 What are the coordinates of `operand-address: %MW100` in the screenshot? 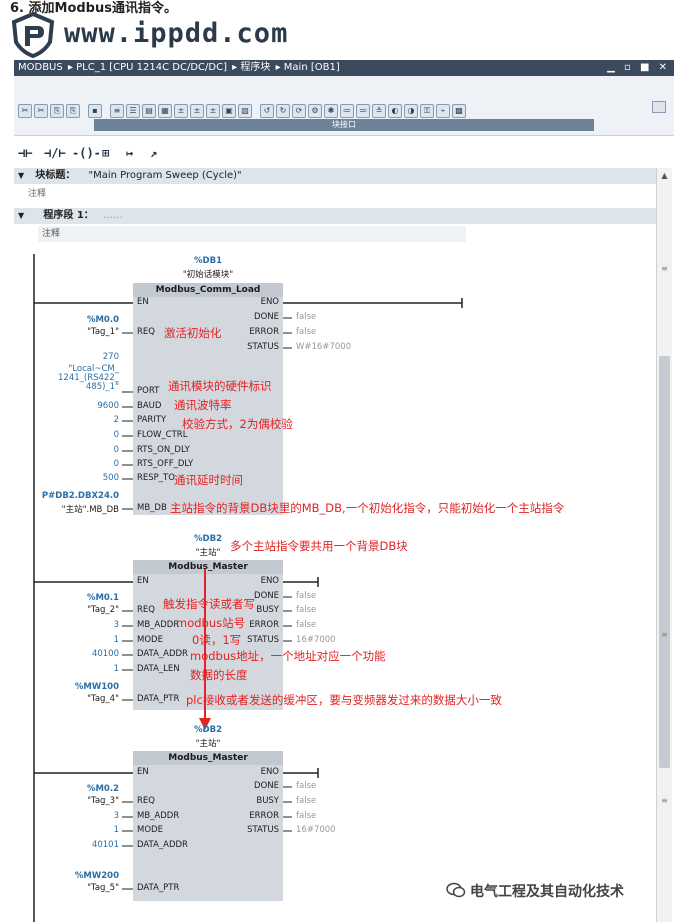 It's located at (96, 687).